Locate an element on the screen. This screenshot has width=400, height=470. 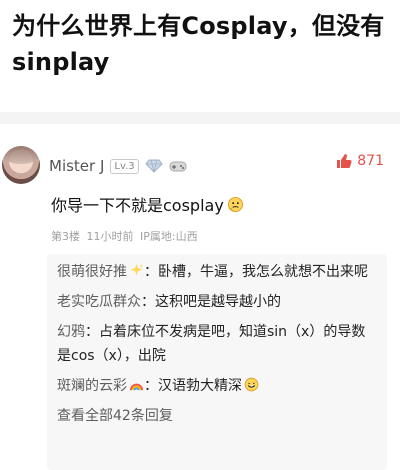
avatar-hair-shape is located at coordinates (21, 155).